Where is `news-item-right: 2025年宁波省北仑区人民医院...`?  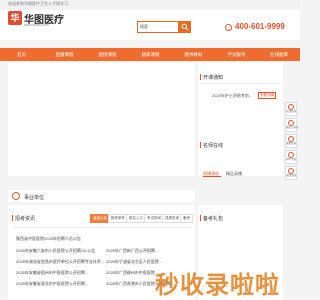 news-item-right: 2025年宁波省北仑区人民医院... is located at coordinates (134, 262).